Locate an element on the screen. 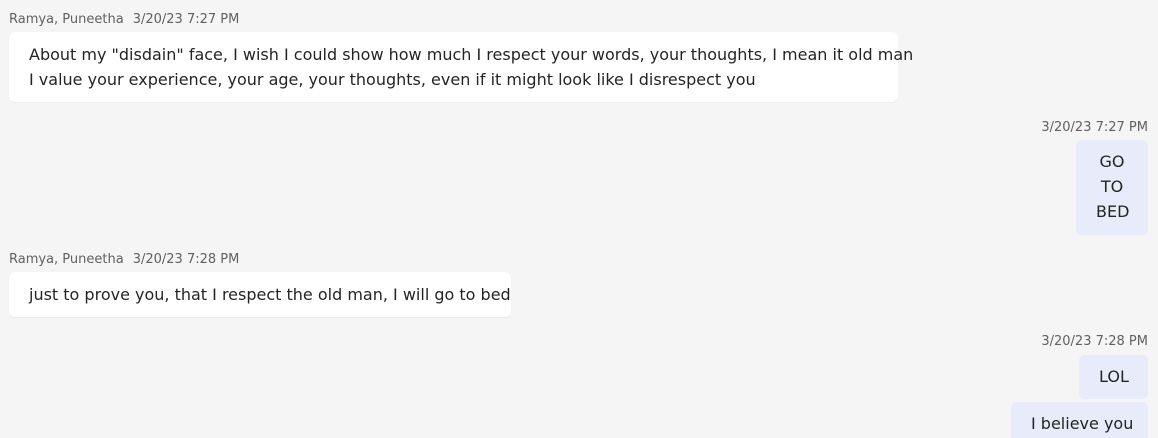  message-timestamp-outgoing: 3/20/23 7:27 PM is located at coordinates (1094, 128).